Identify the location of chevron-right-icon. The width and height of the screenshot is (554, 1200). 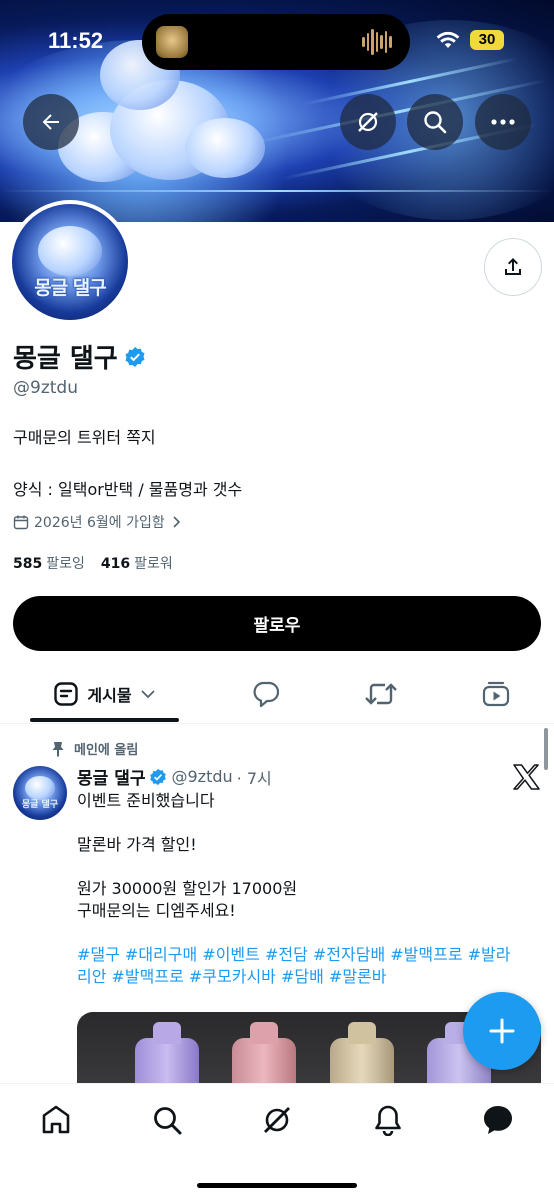
(176, 522).